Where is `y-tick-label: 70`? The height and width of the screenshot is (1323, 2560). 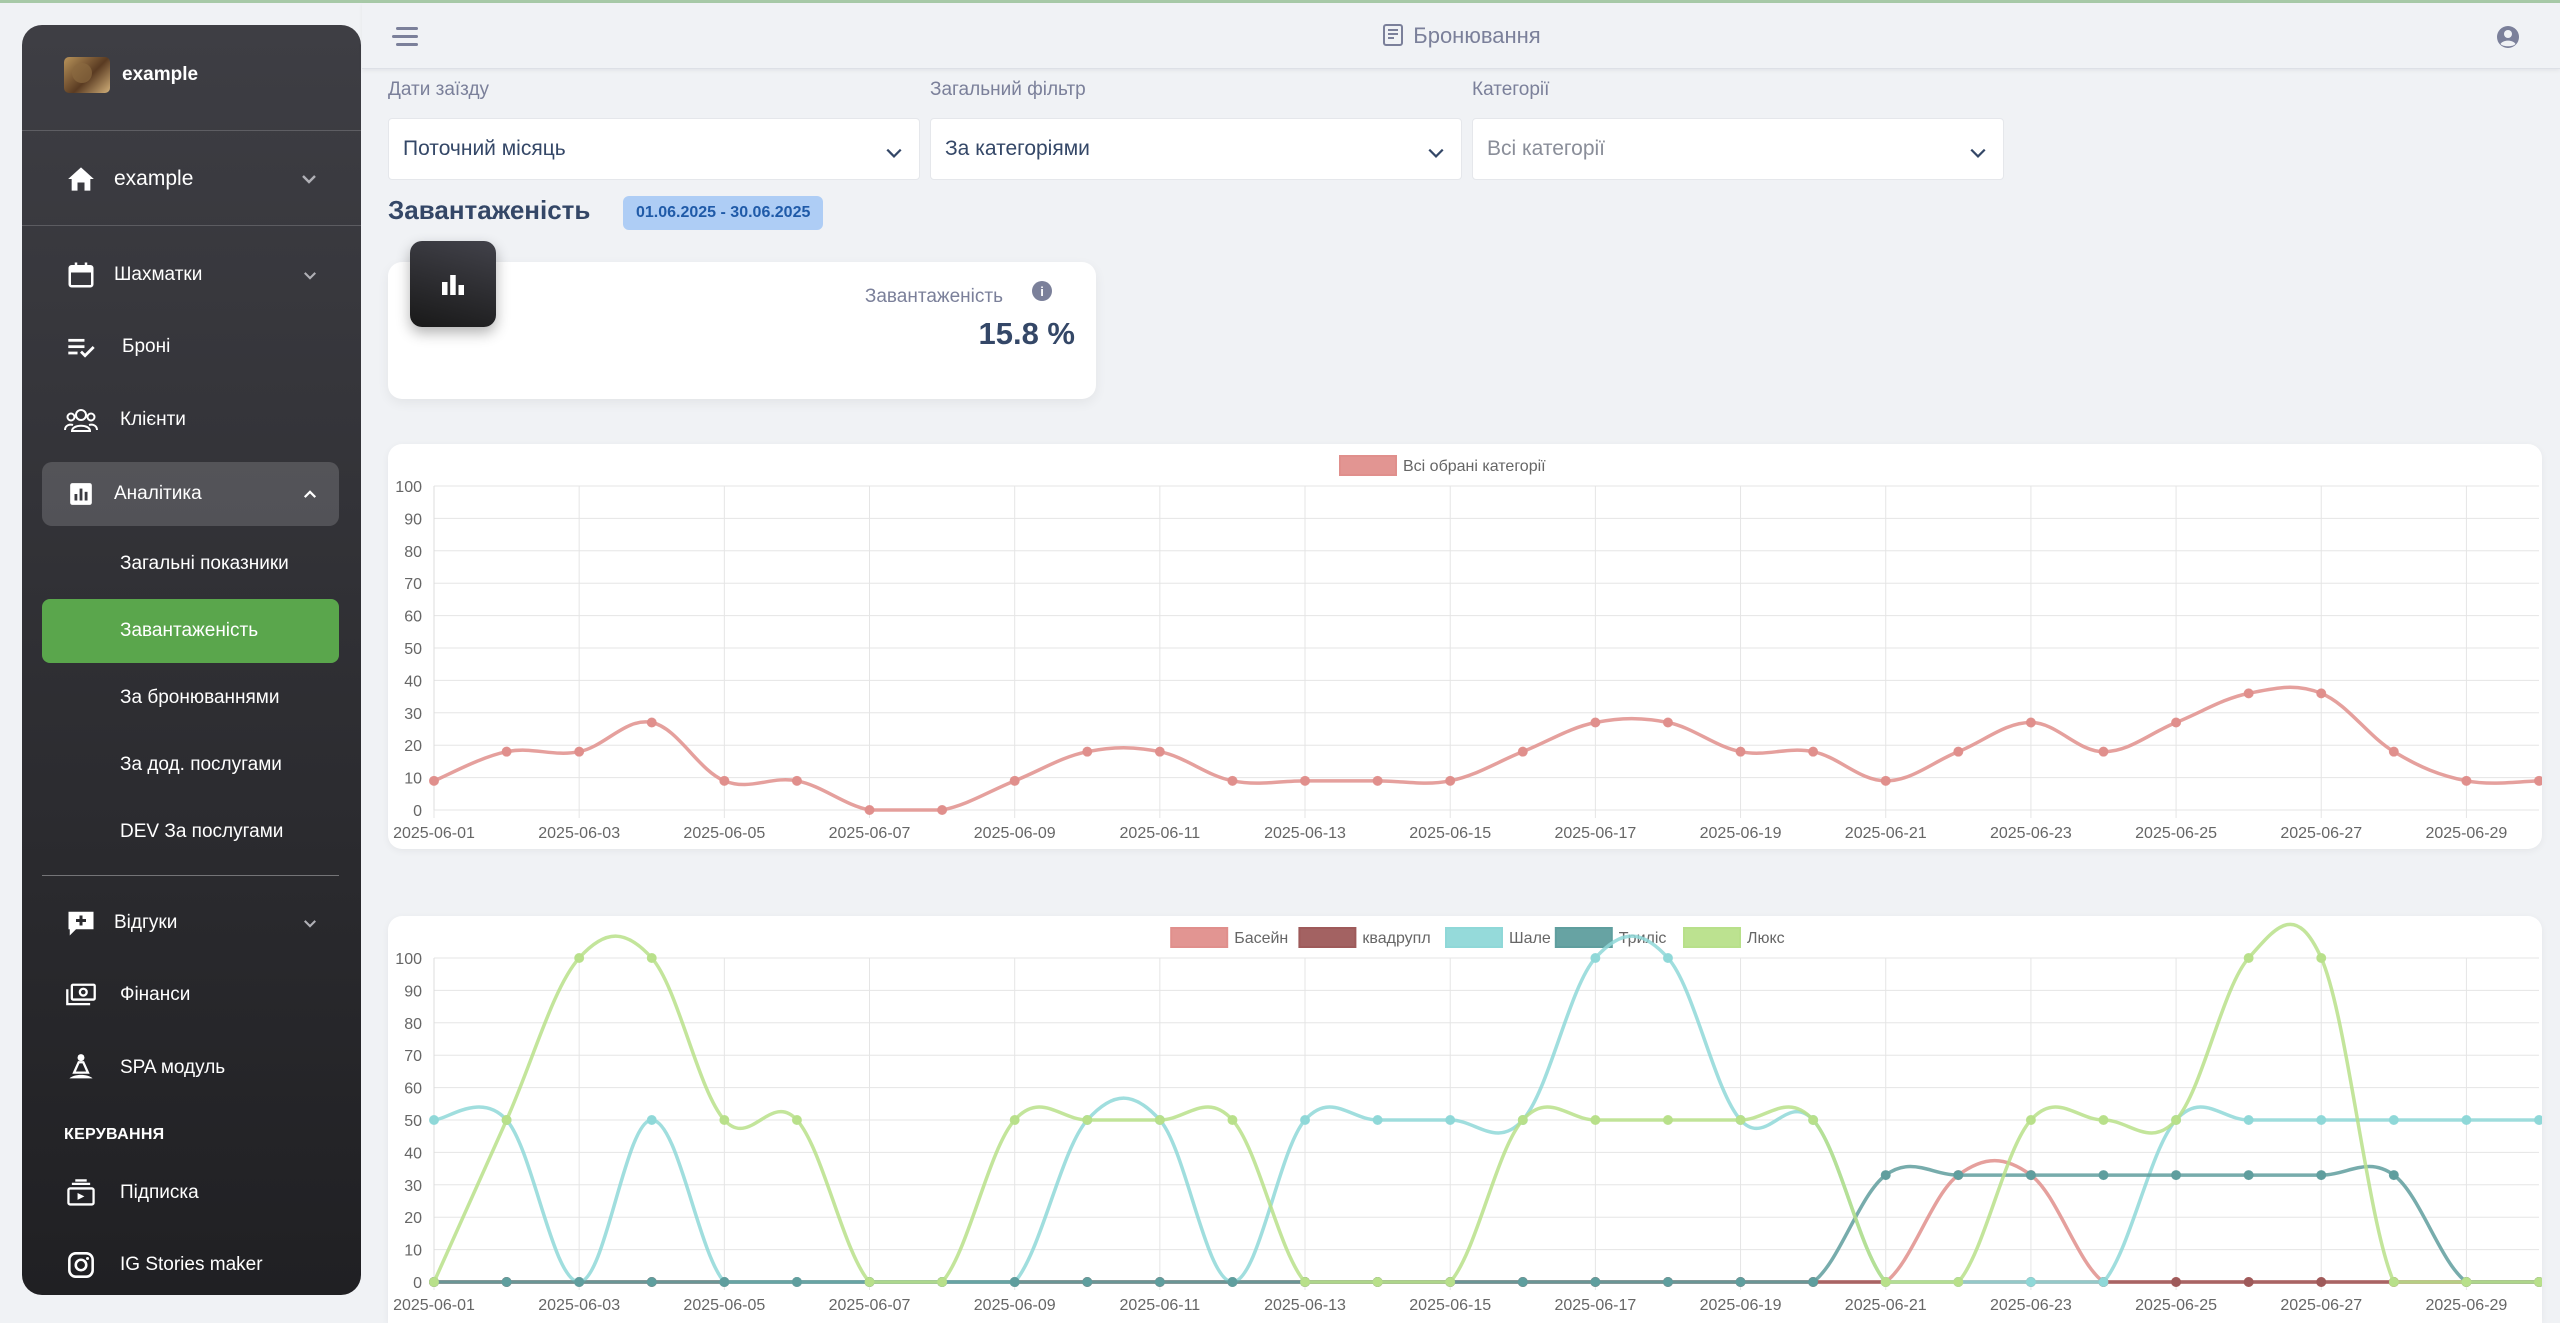 y-tick-label: 70 is located at coordinates (413, 1056).